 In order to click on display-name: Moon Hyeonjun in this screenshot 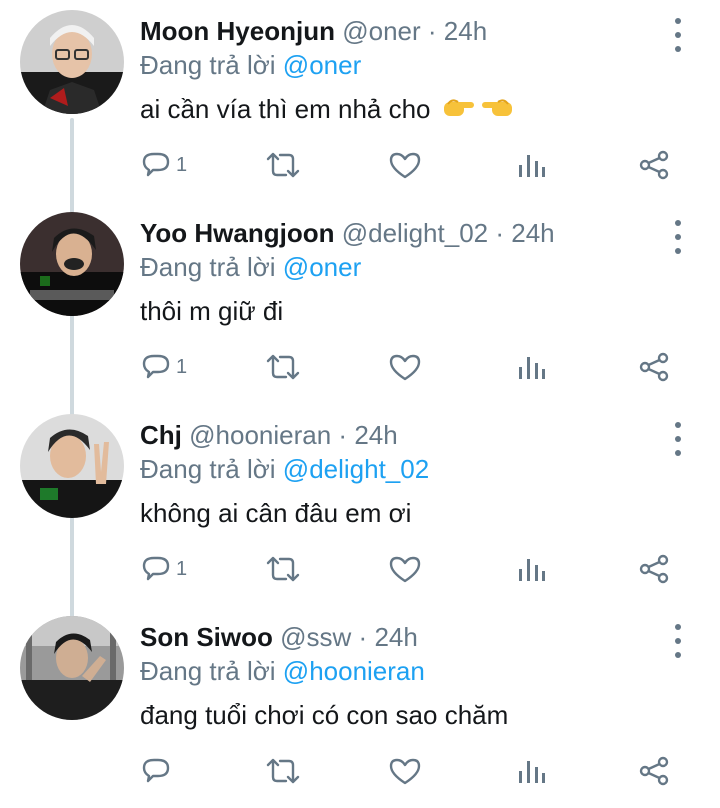, I will do `click(237, 31)`.